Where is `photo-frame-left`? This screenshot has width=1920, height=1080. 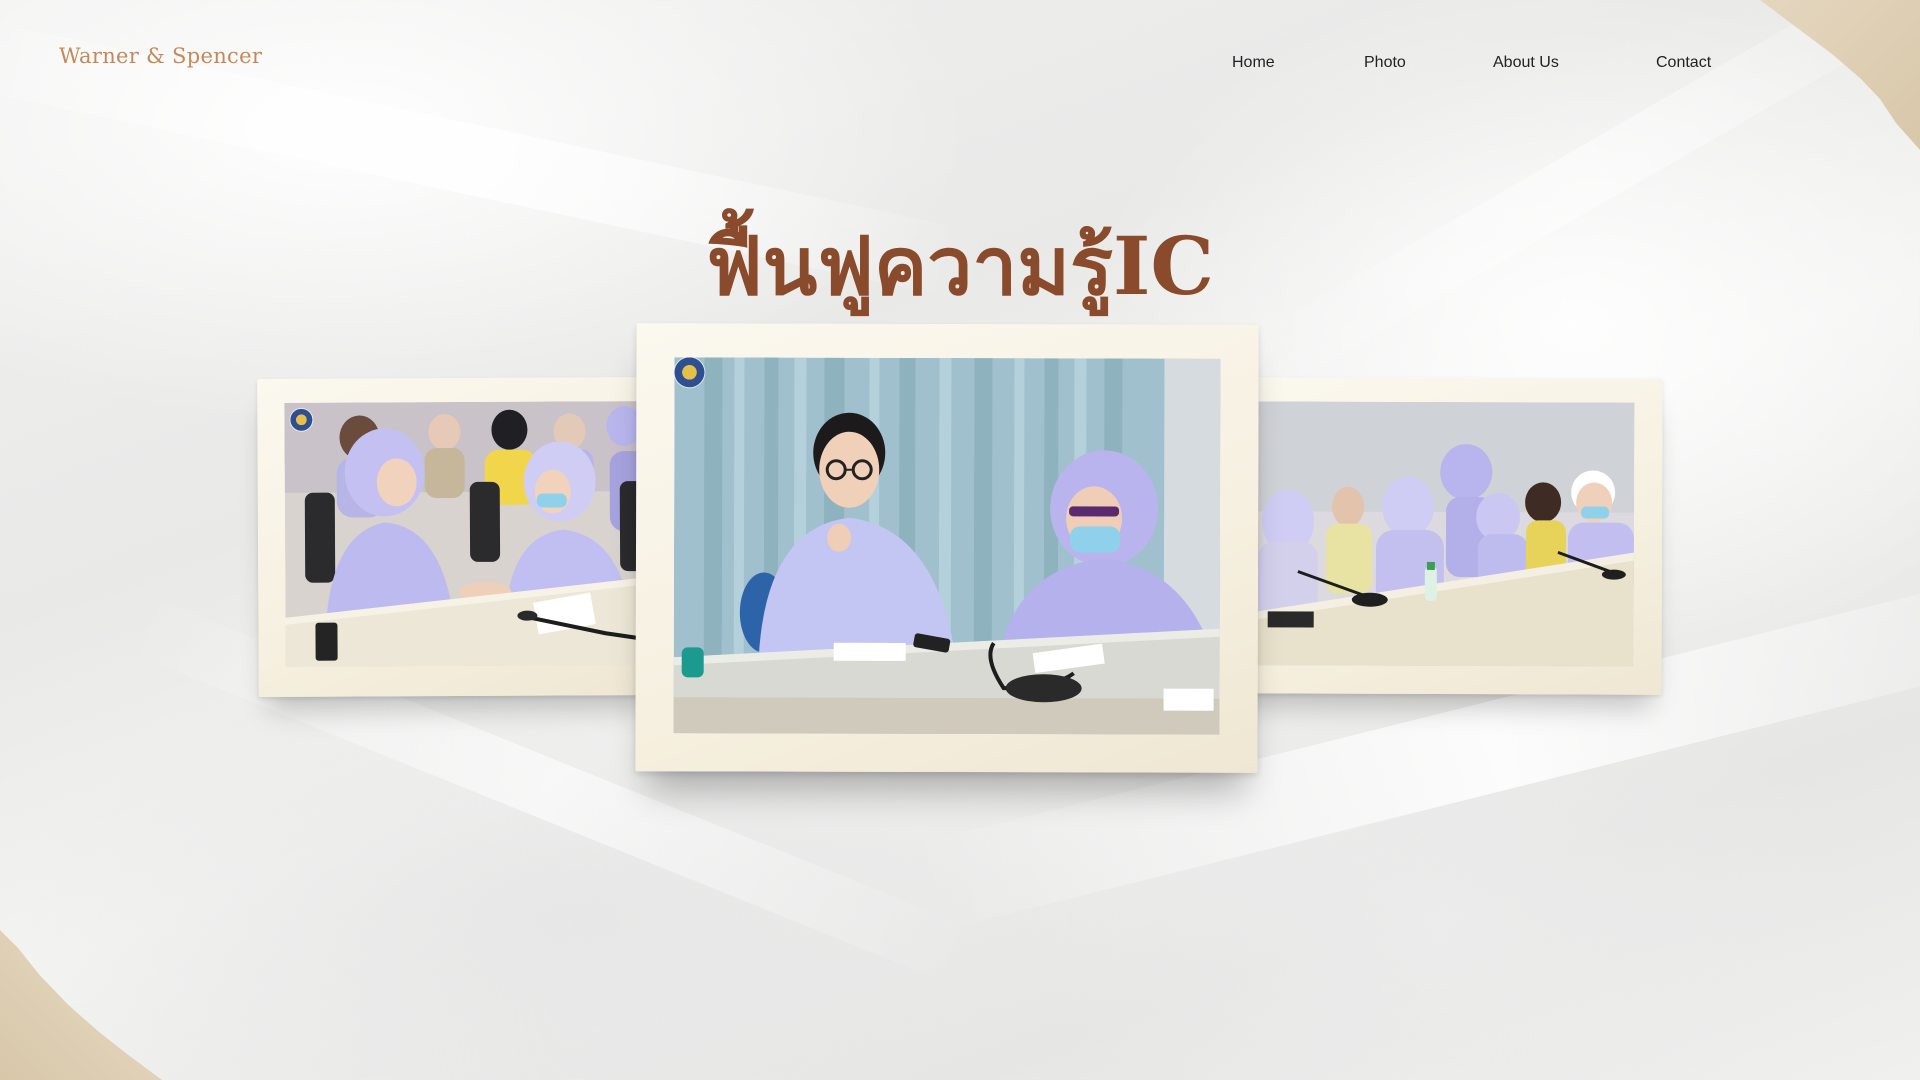 photo-frame-left is located at coordinates (458, 537).